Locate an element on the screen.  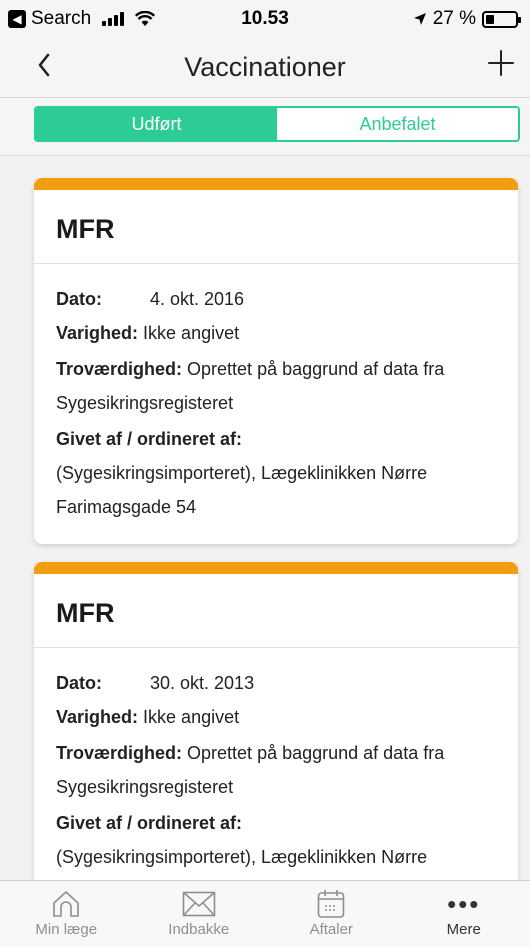
status-bar: ◀ Search 10.53 27 % is located at coordinates (265, 19).